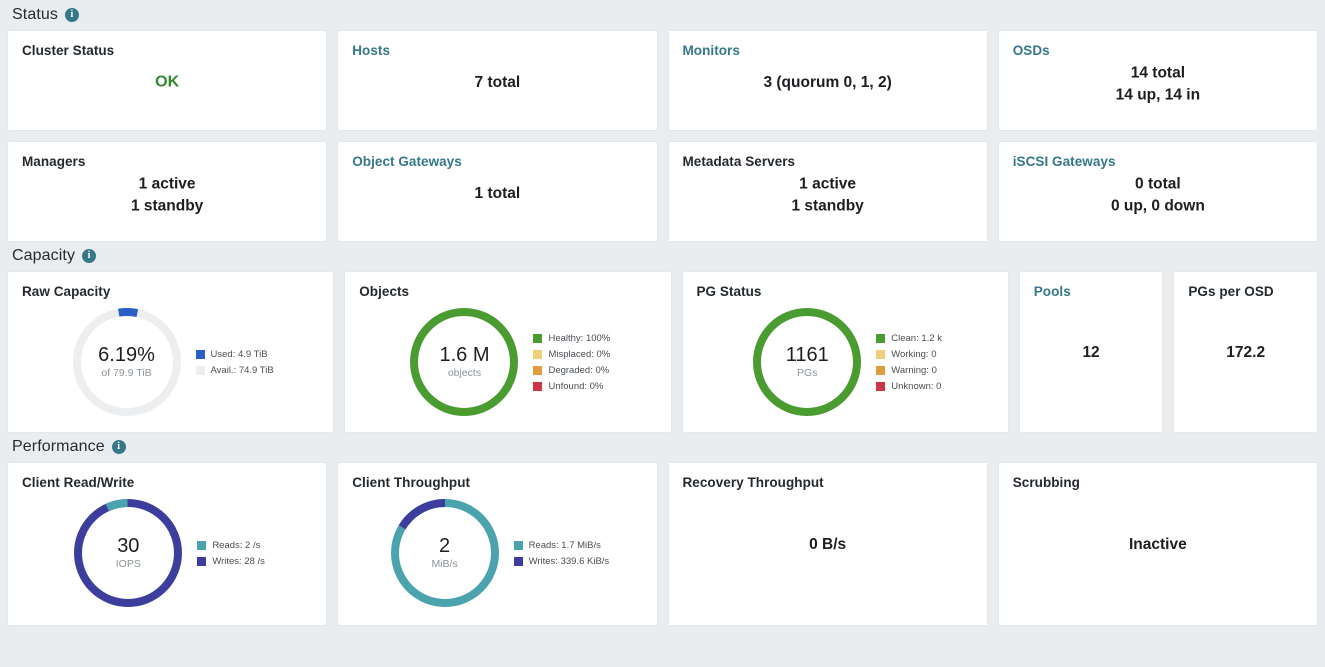 The width and height of the screenshot is (1325, 667). I want to click on legend-swatch-writes, so click(518, 561).